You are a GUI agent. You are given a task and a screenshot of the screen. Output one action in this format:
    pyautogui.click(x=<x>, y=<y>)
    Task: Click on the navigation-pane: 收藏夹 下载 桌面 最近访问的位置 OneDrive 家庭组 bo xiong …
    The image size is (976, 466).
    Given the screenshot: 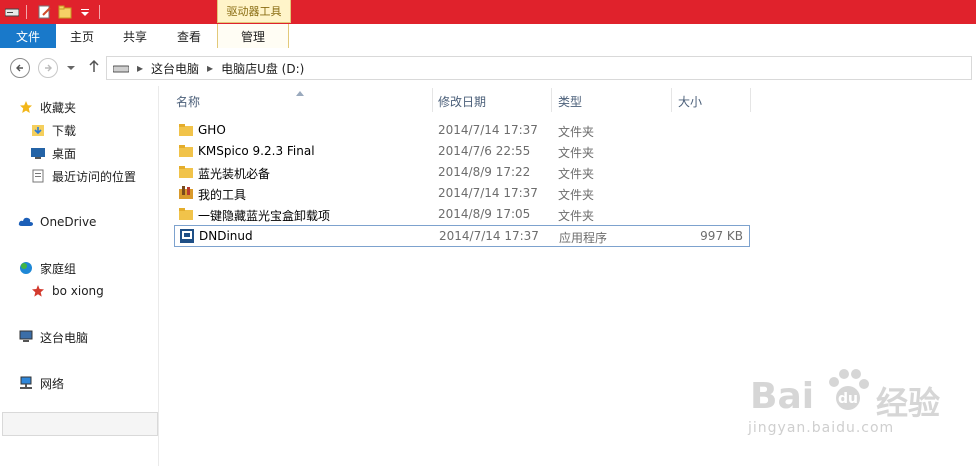 What is the action you would take?
    pyautogui.click(x=79, y=276)
    